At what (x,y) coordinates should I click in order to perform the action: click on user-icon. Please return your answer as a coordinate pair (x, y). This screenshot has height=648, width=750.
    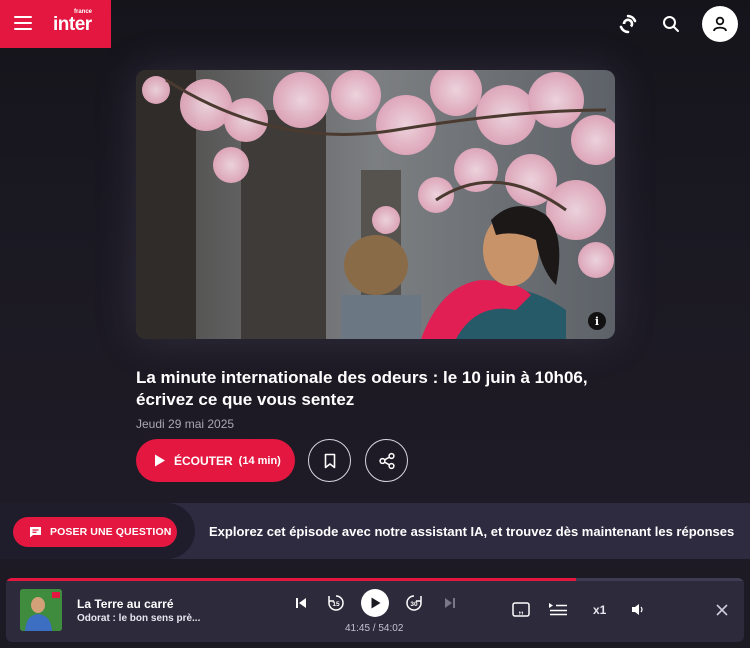
    Looking at the image, I should click on (720, 24).